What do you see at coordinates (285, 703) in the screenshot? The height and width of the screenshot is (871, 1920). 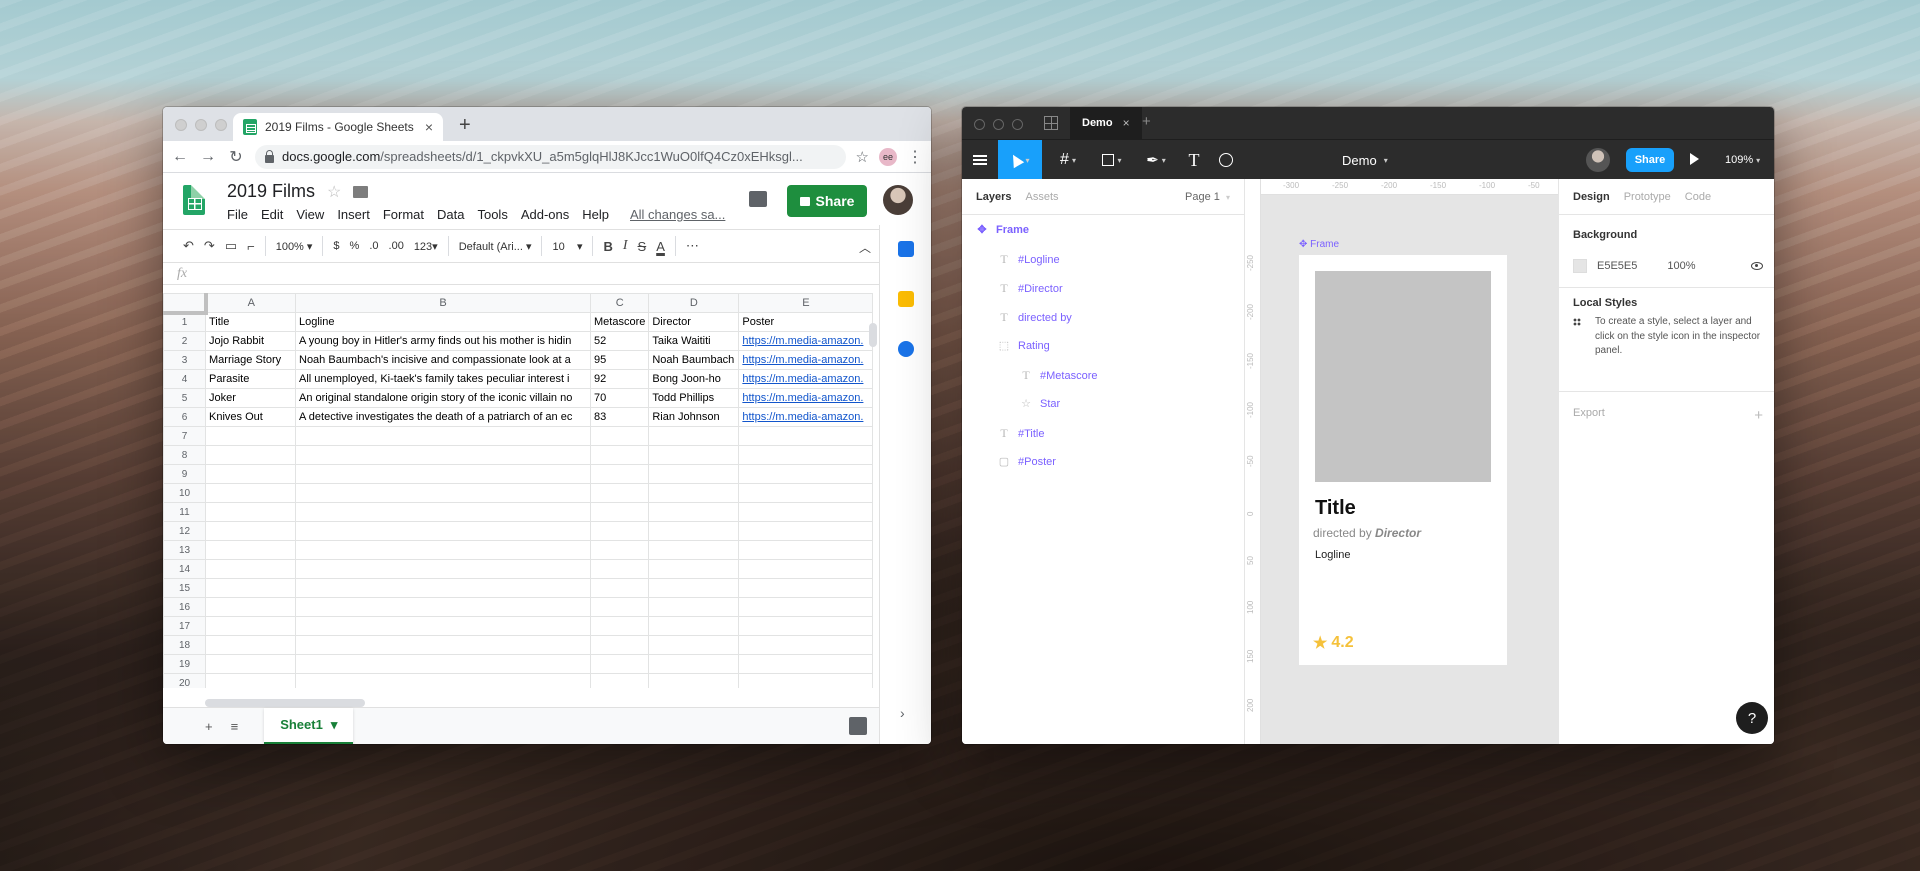 I see `horizontal-scrollbar` at bounding box center [285, 703].